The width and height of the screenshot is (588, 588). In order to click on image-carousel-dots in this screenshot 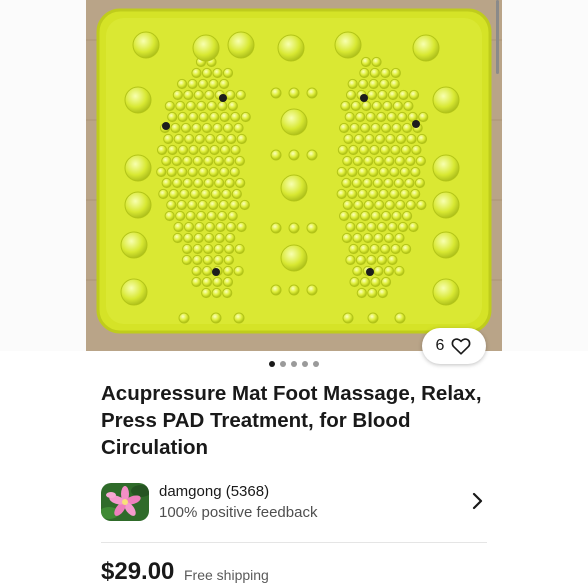, I will do `click(294, 364)`.